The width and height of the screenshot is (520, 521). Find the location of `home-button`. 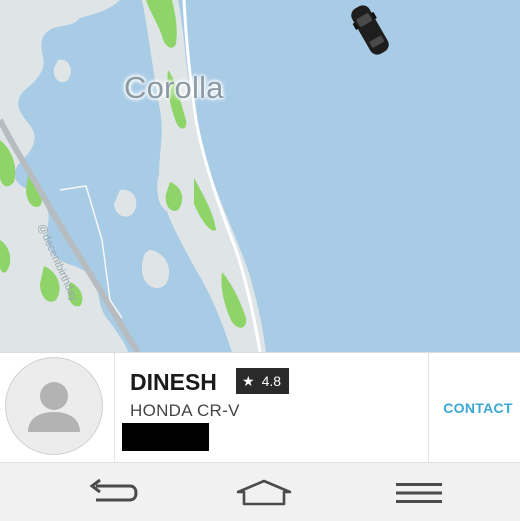

home-button is located at coordinates (264, 493).